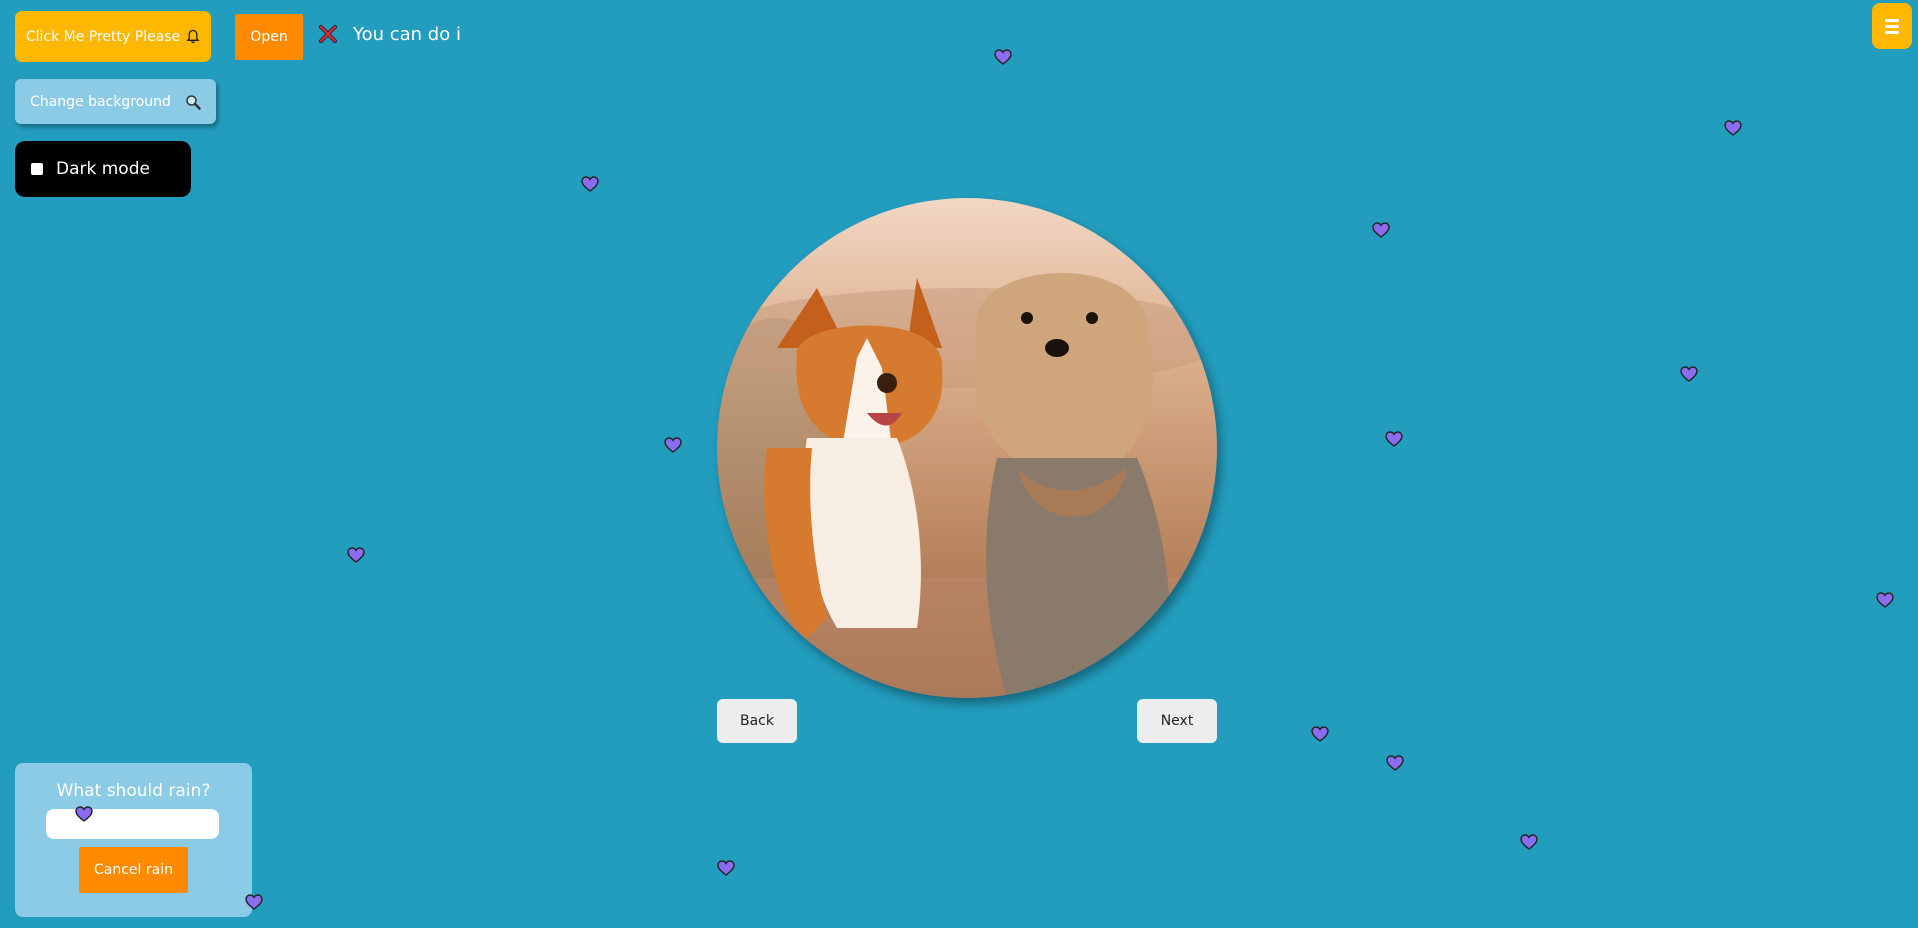 The width and height of the screenshot is (1918, 928). I want to click on bell-icon, so click(193, 36).